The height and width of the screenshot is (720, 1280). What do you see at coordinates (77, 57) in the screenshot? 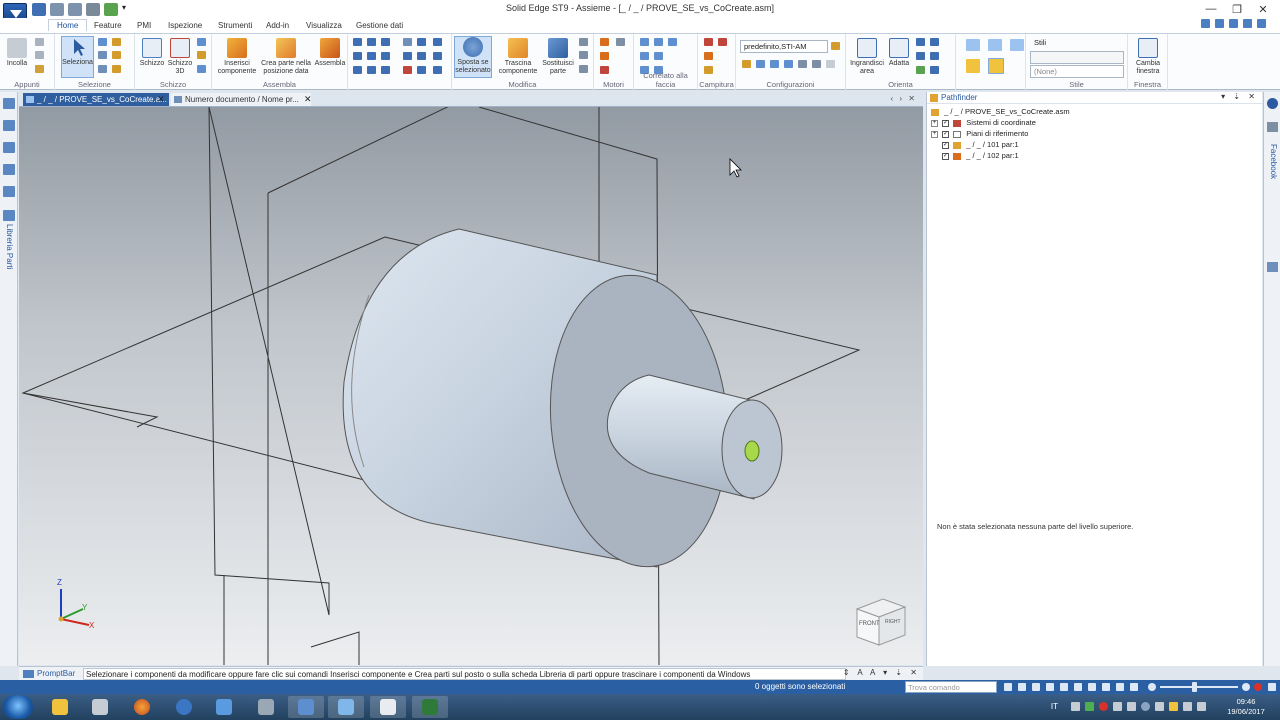
I see `select-tool-button: Seleziona` at bounding box center [77, 57].